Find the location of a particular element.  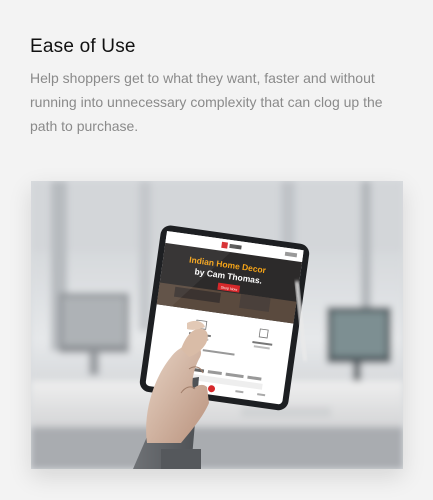

feature-title: Ease of Use is located at coordinates (83, 46).